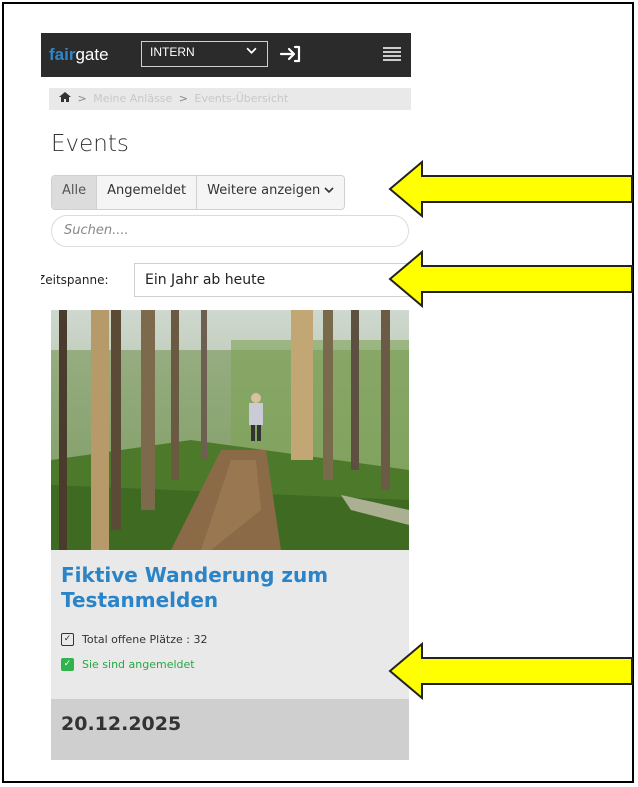 Image resolution: width=638 pixels, height=787 pixels. I want to click on area-select: INTERN, so click(204, 54).